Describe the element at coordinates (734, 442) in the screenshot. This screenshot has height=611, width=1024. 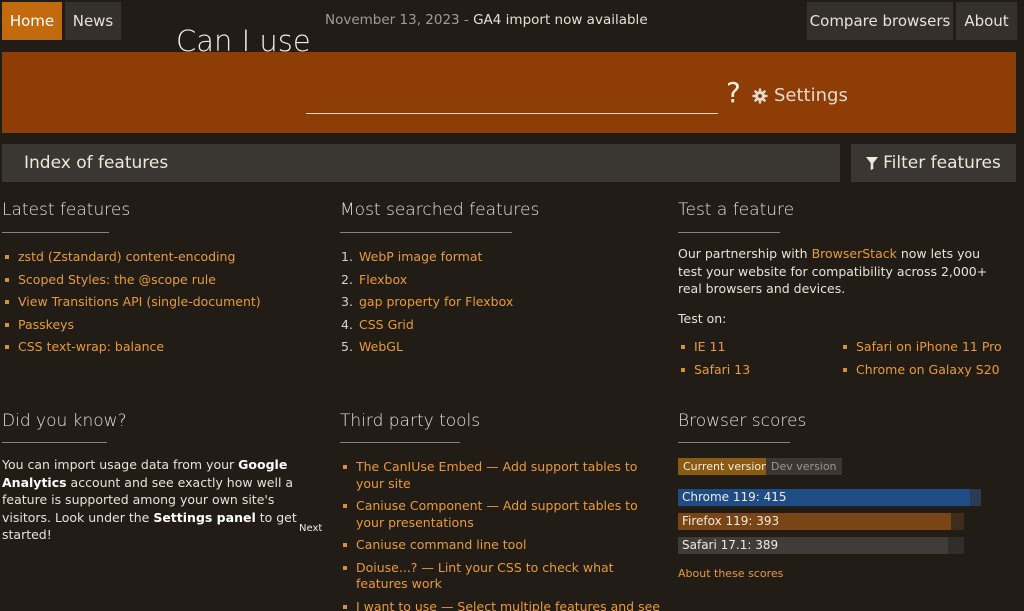
I see `browser-scores-rule` at that location.